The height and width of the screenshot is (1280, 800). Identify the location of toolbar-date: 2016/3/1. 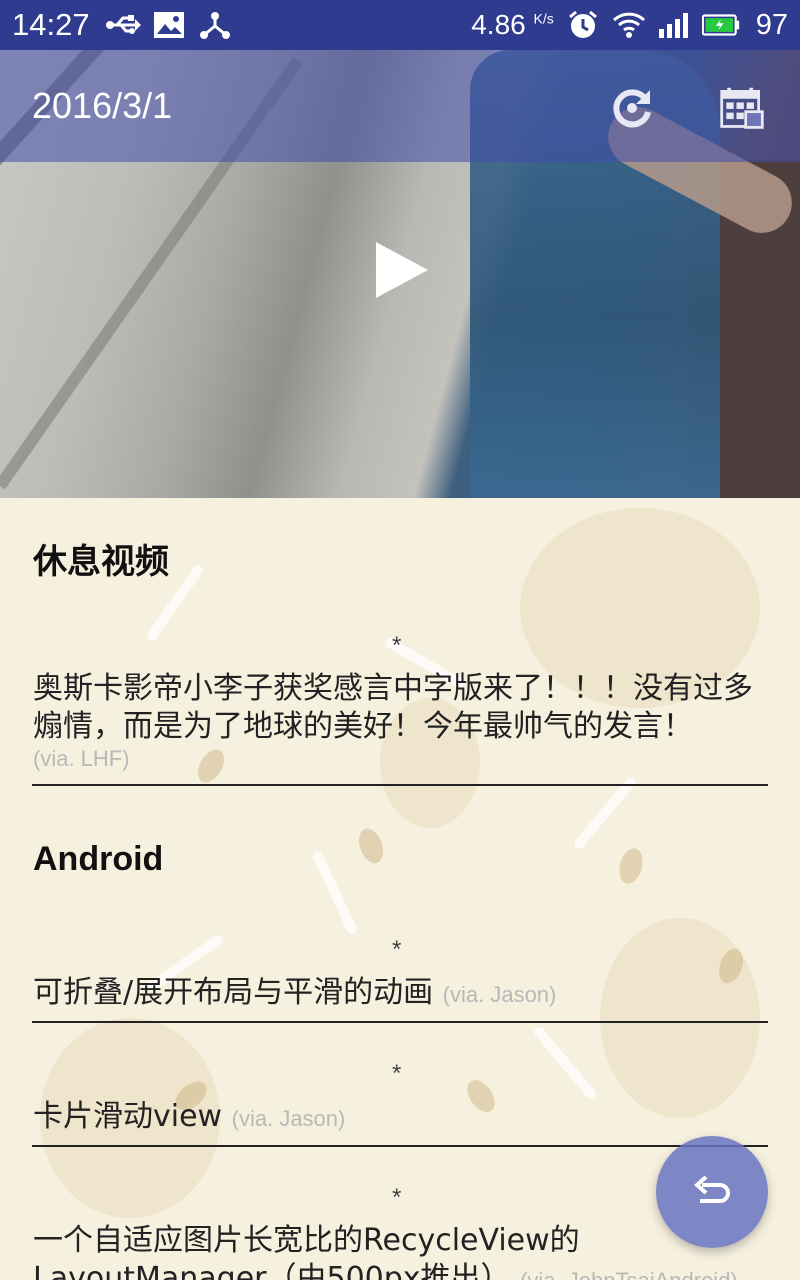
(102, 105).